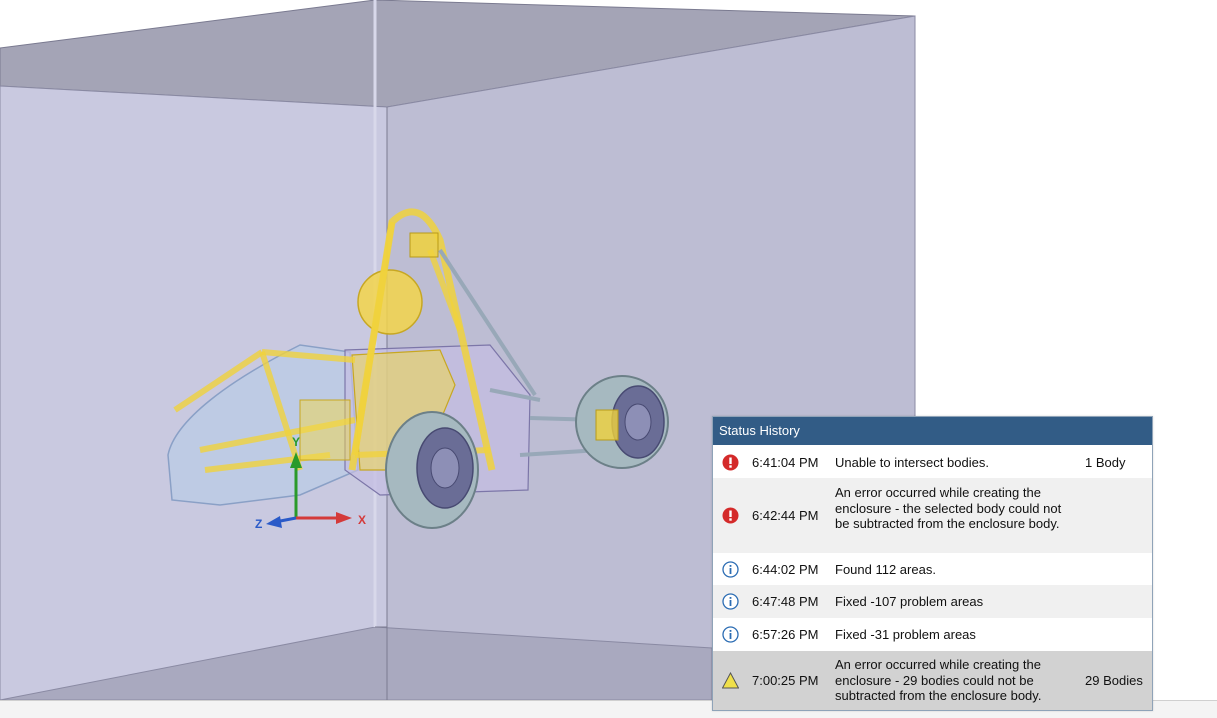 This screenshot has height=718, width=1217. What do you see at coordinates (1105, 462) in the screenshot?
I see `status-count: 1 Body` at bounding box center [1105, 462].